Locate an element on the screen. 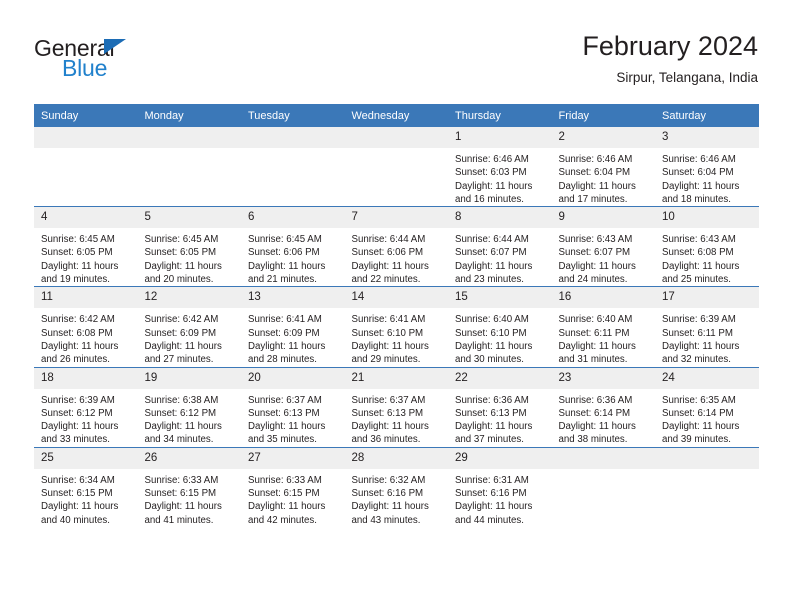 The height and width of the screenshot is (612, 792). daylight-text: Daylight: 11 hours and 32 minutes. is located at coordinates (701, 353).